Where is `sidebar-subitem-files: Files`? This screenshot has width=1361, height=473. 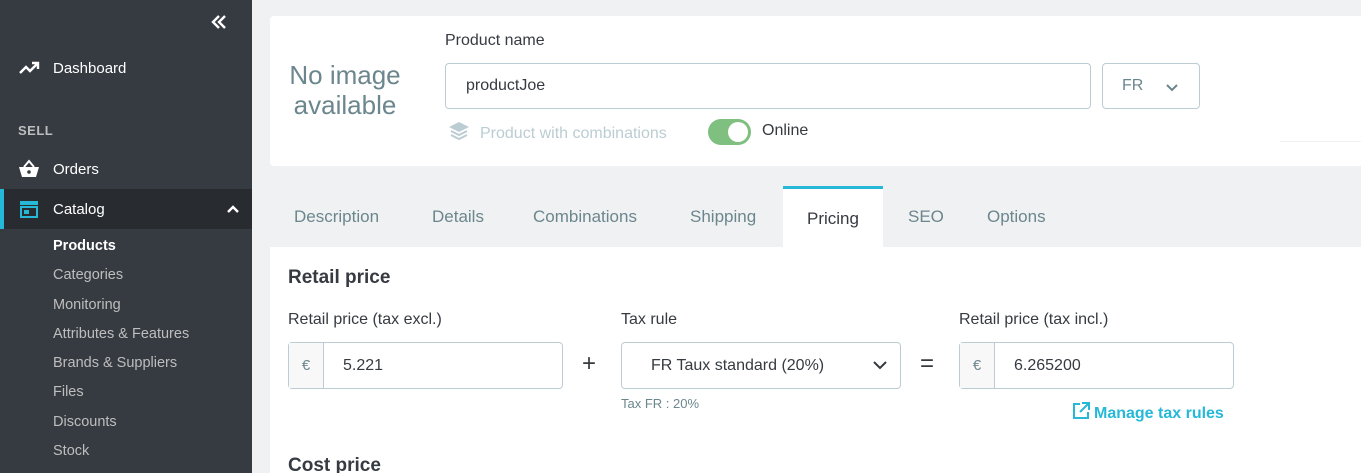
sidebar-subitem-files: Files is located at coordinates (68, 392).